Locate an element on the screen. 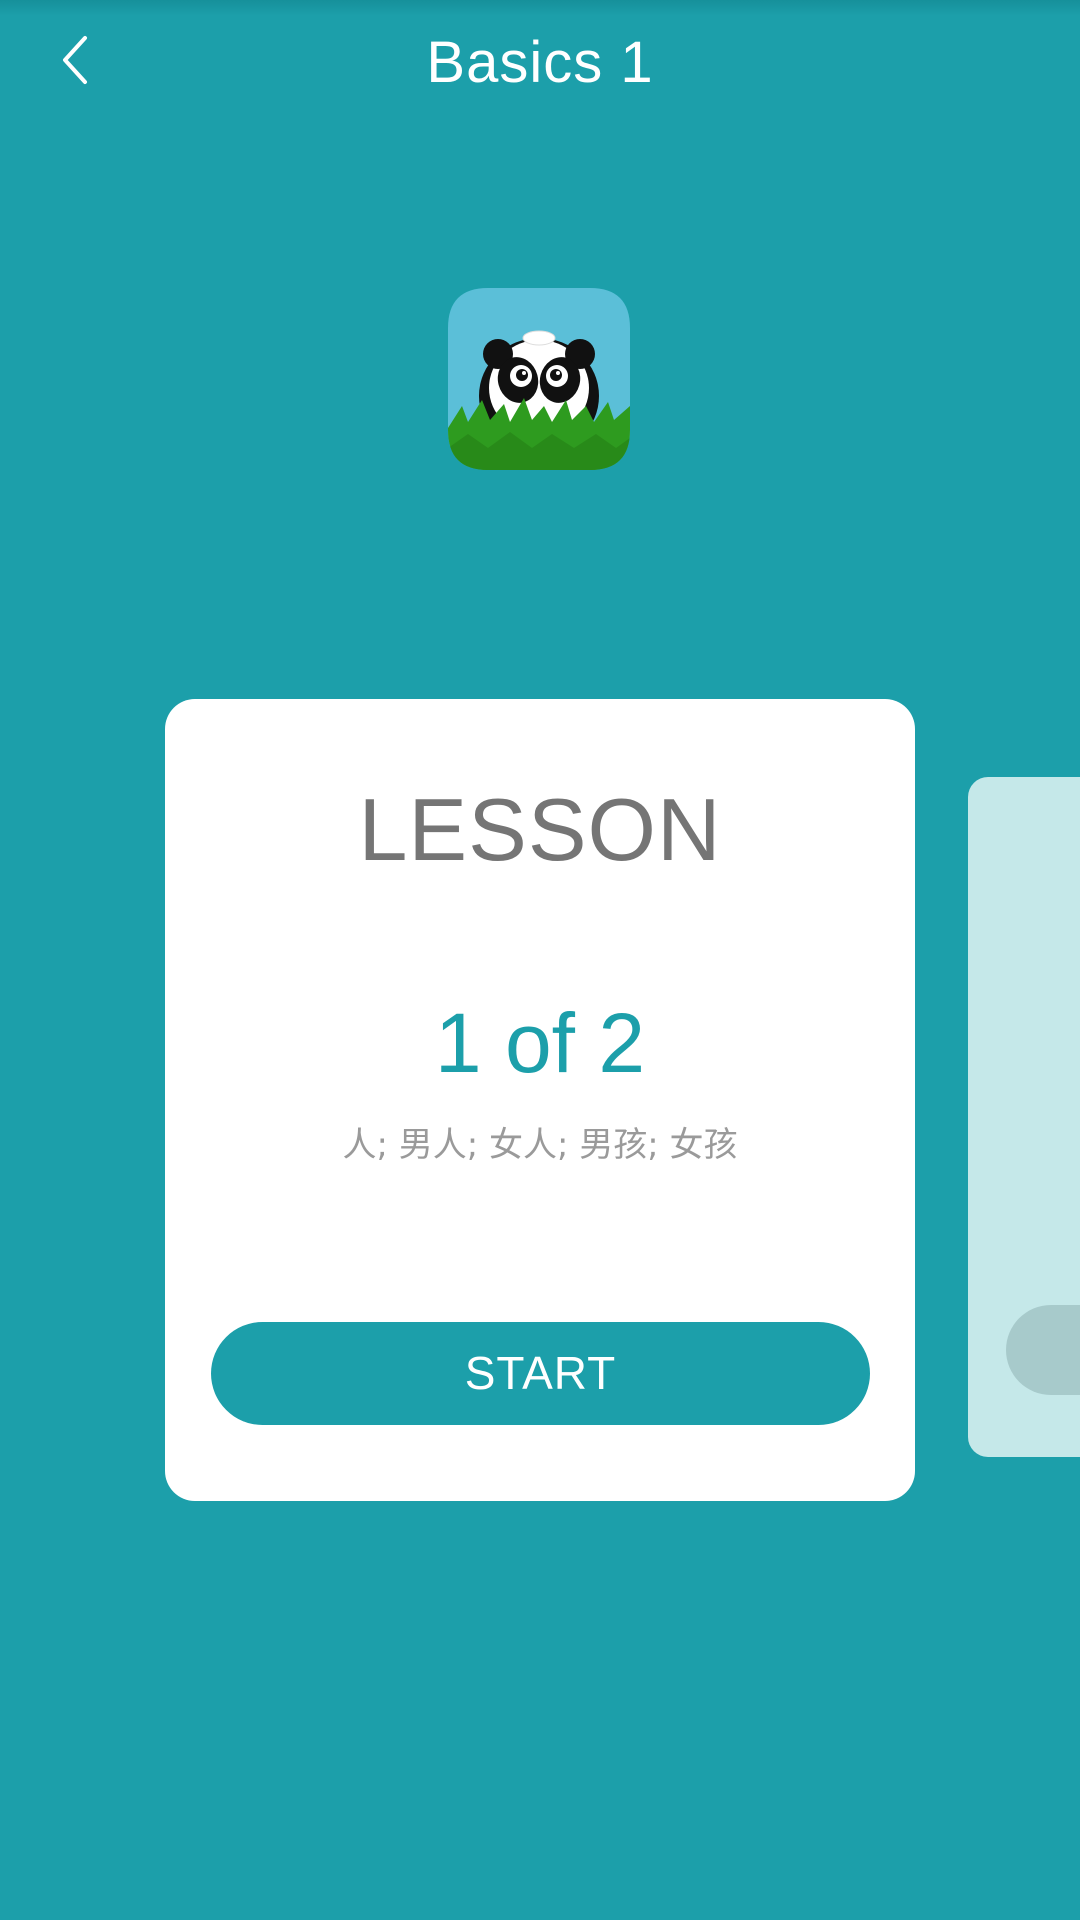  lesson-heading: LESSON is located at coordinates (540, 829).